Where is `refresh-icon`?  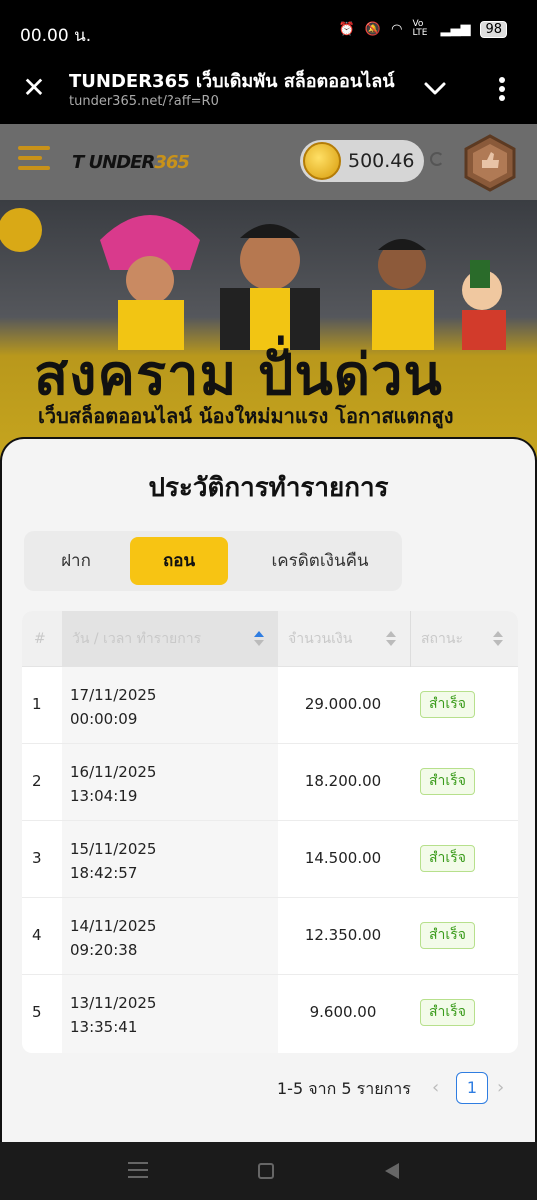 refresh-icon is located at coordinates (437, 159).